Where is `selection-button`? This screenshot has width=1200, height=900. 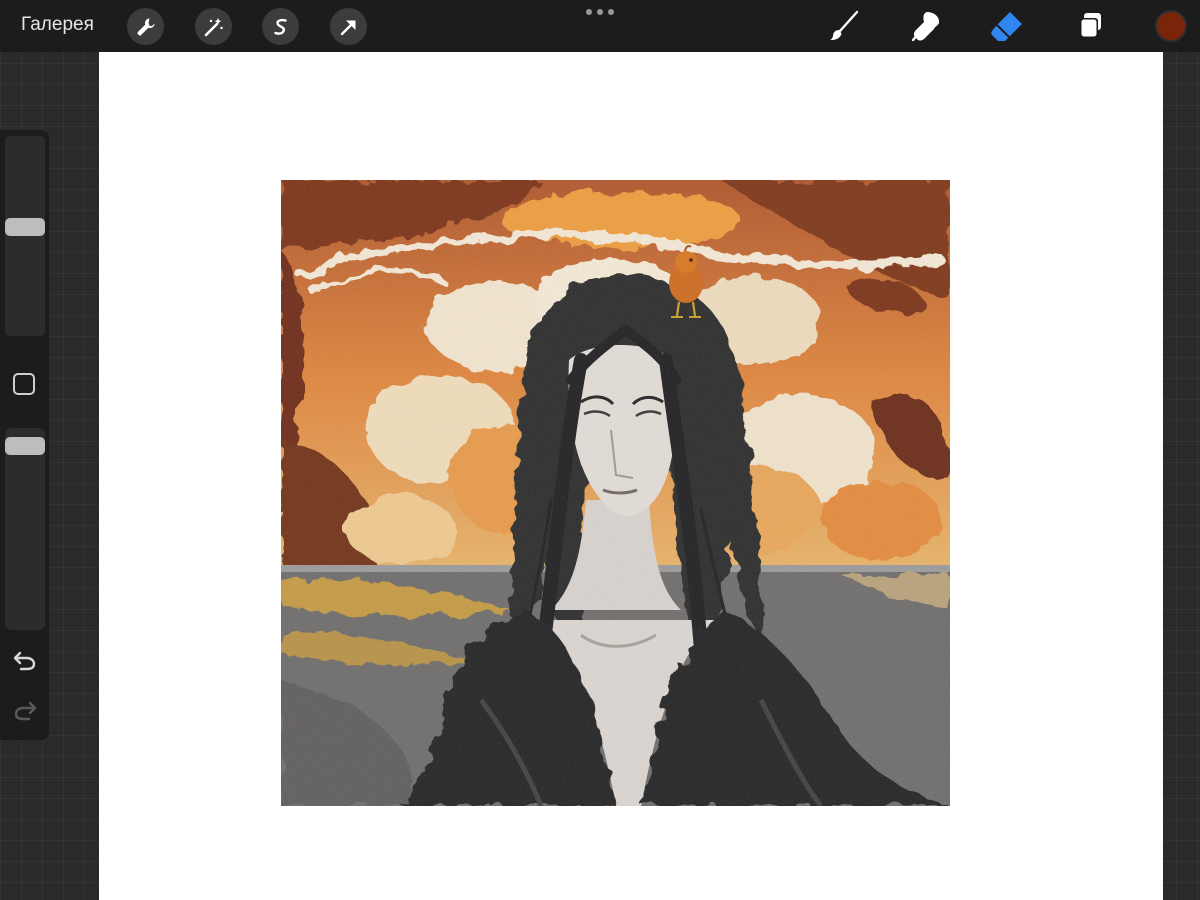
selection-button is located at coordinates (280, 26).